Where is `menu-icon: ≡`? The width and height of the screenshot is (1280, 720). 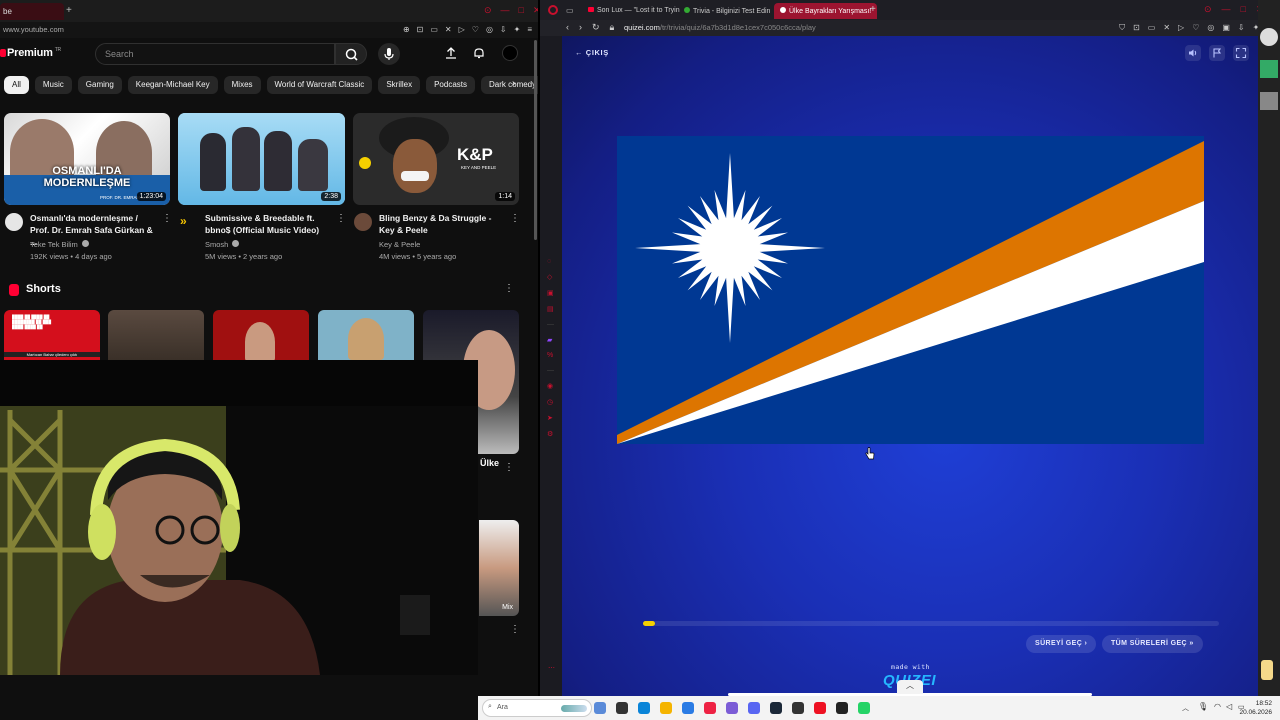
menu-icon: ≡ is located at coordinates (529, 29).